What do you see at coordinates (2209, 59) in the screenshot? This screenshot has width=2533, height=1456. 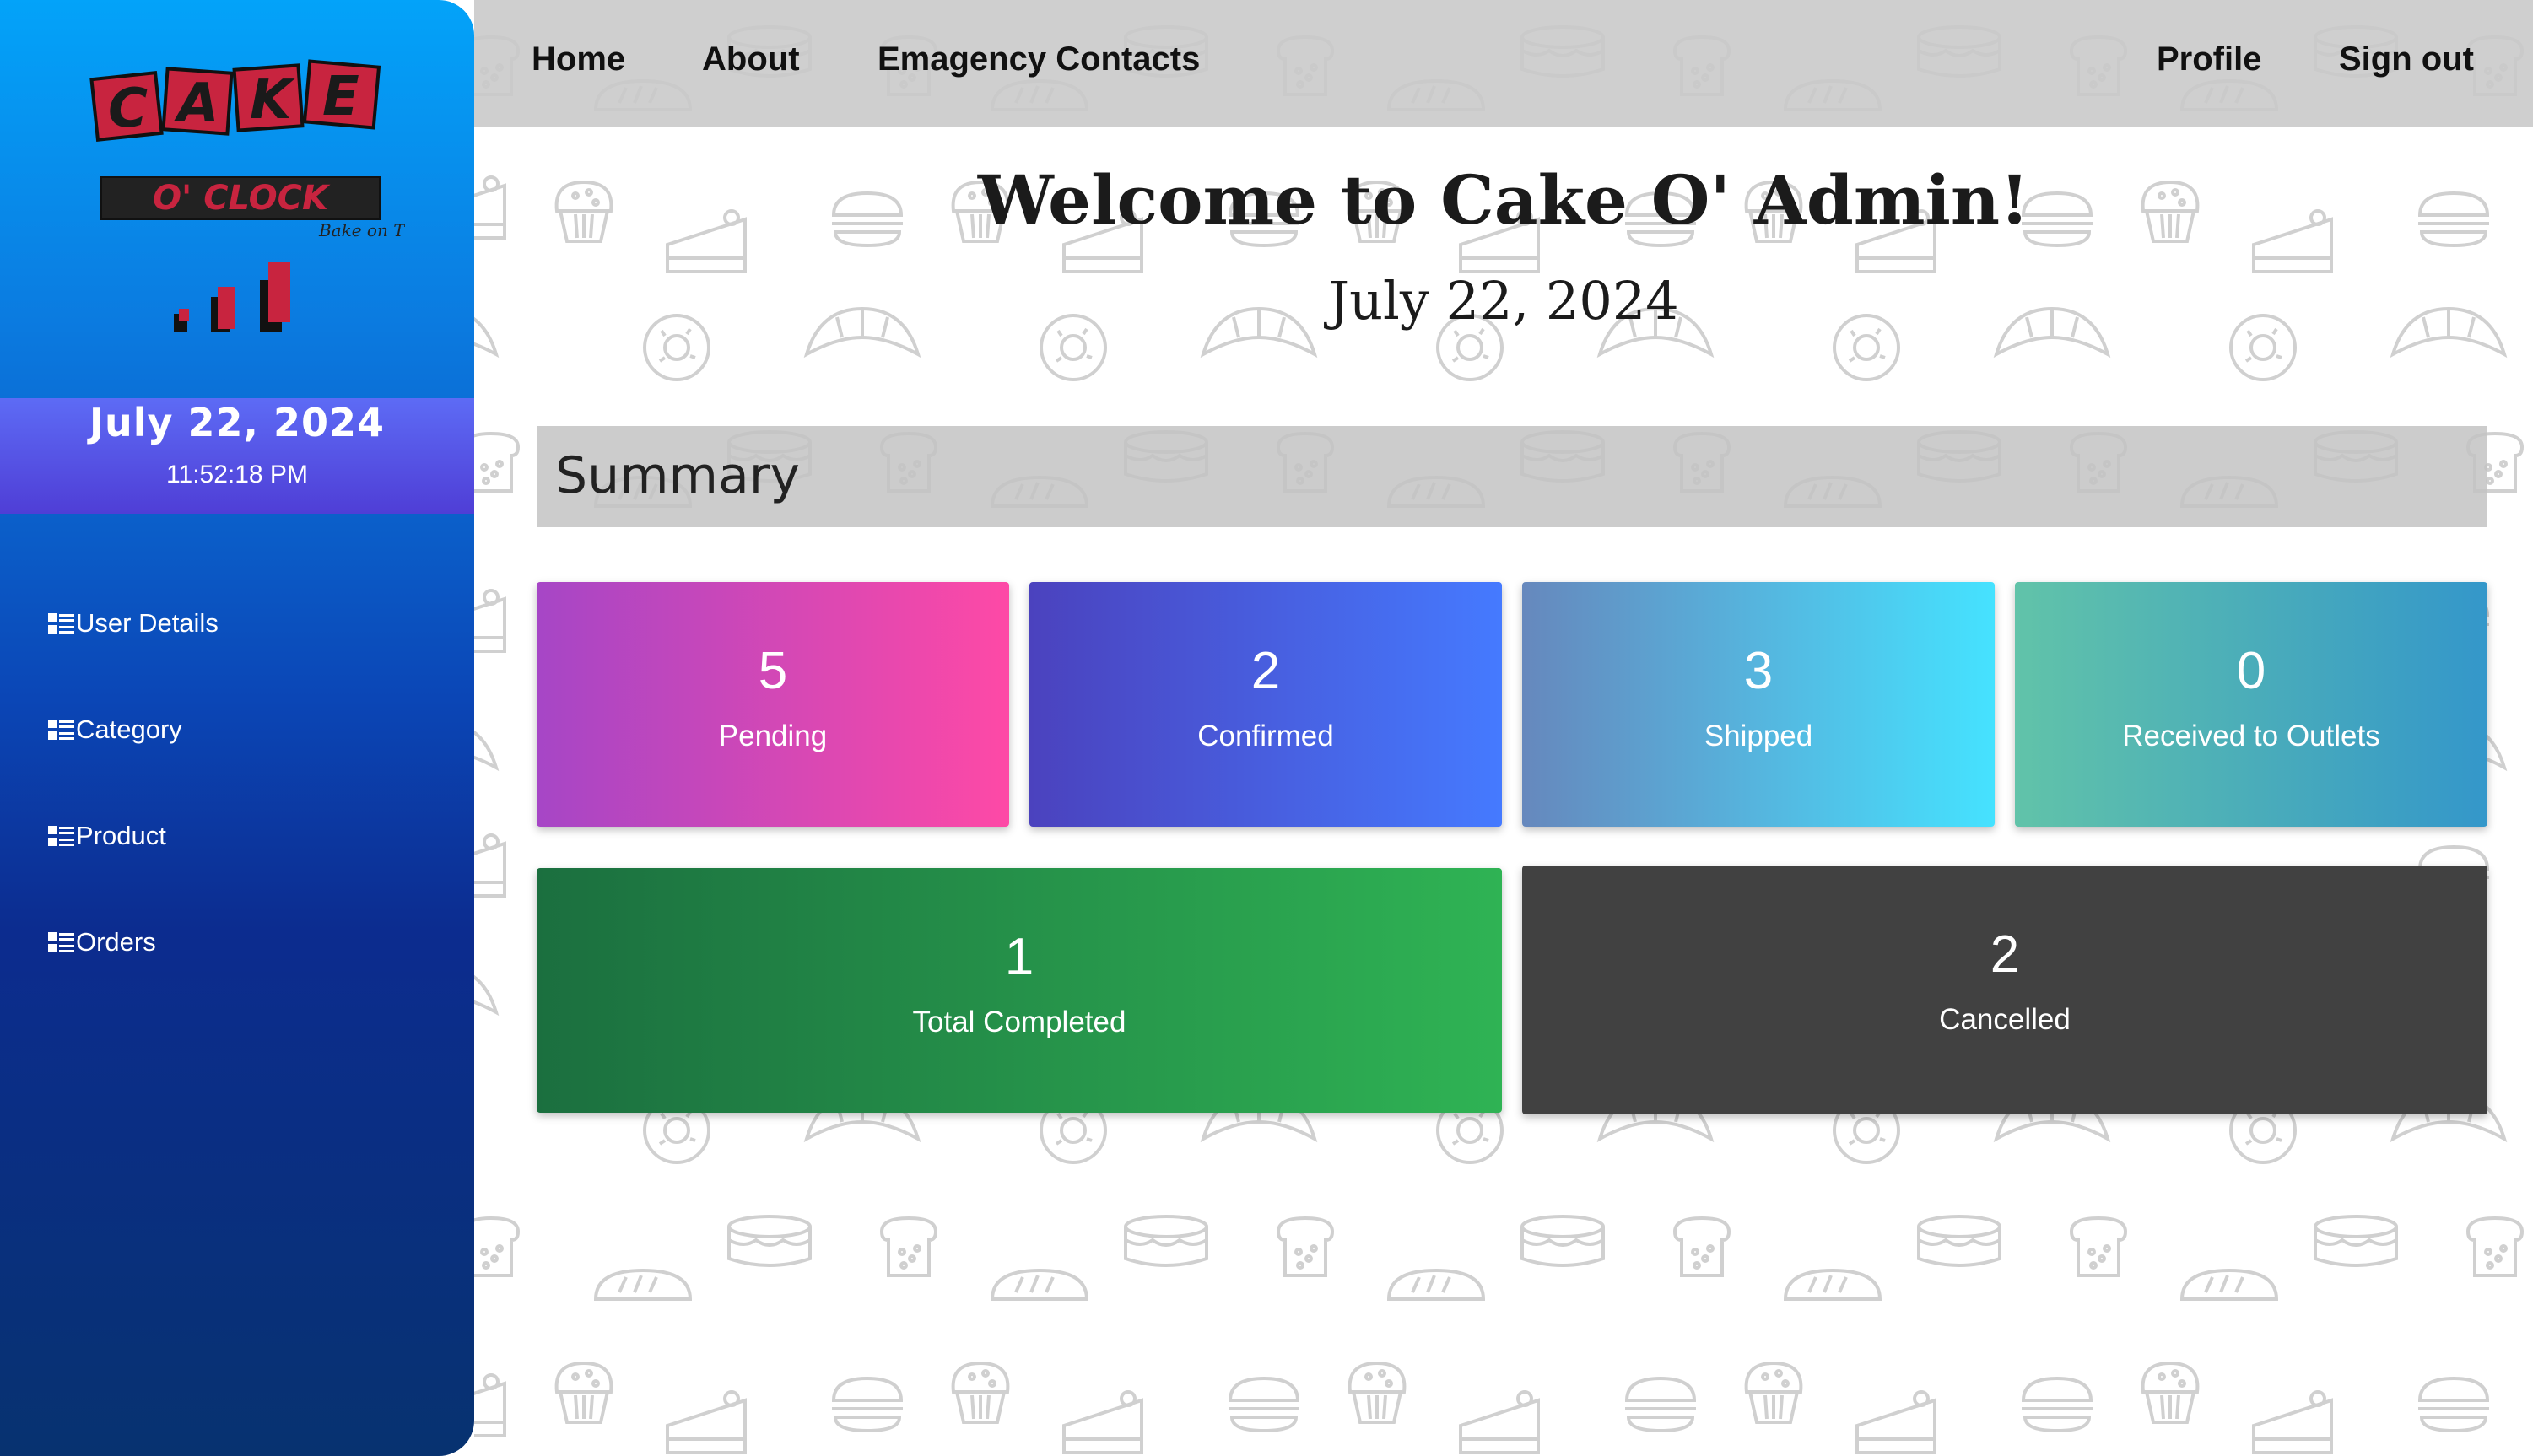 I see `nav-profile-link: Profile` at bounding box center [2209, 59].